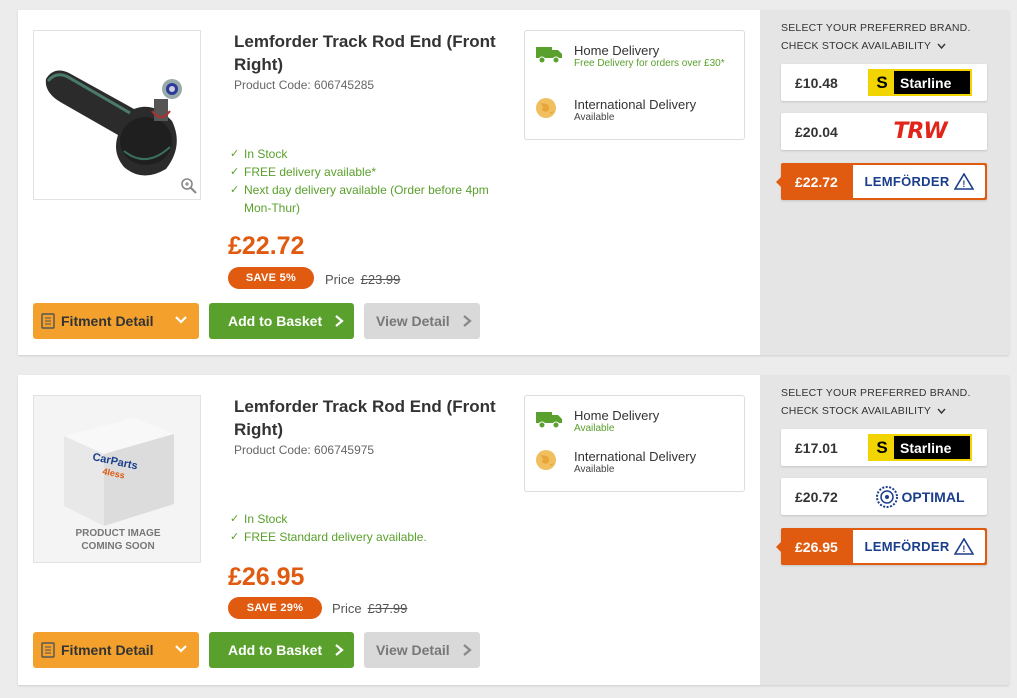 The width and height of the screenshot is (1017, 698). I want to click on brand-option-starline: £17.01 S Starline, so click(884, 447).